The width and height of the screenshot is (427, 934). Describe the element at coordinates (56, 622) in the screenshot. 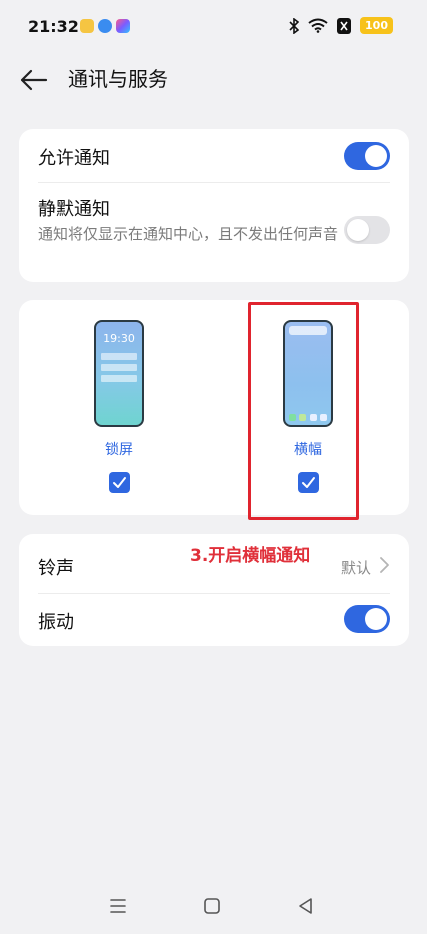

I see `vibration-label: 振动` at that location.